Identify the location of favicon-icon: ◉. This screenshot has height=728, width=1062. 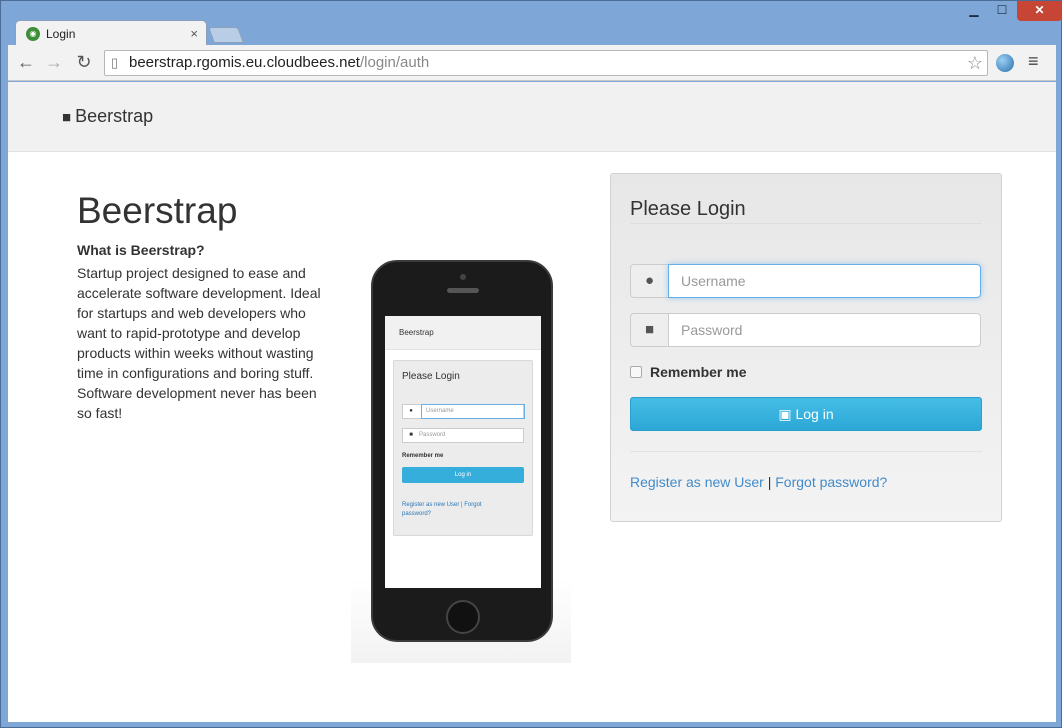
(33, 34).